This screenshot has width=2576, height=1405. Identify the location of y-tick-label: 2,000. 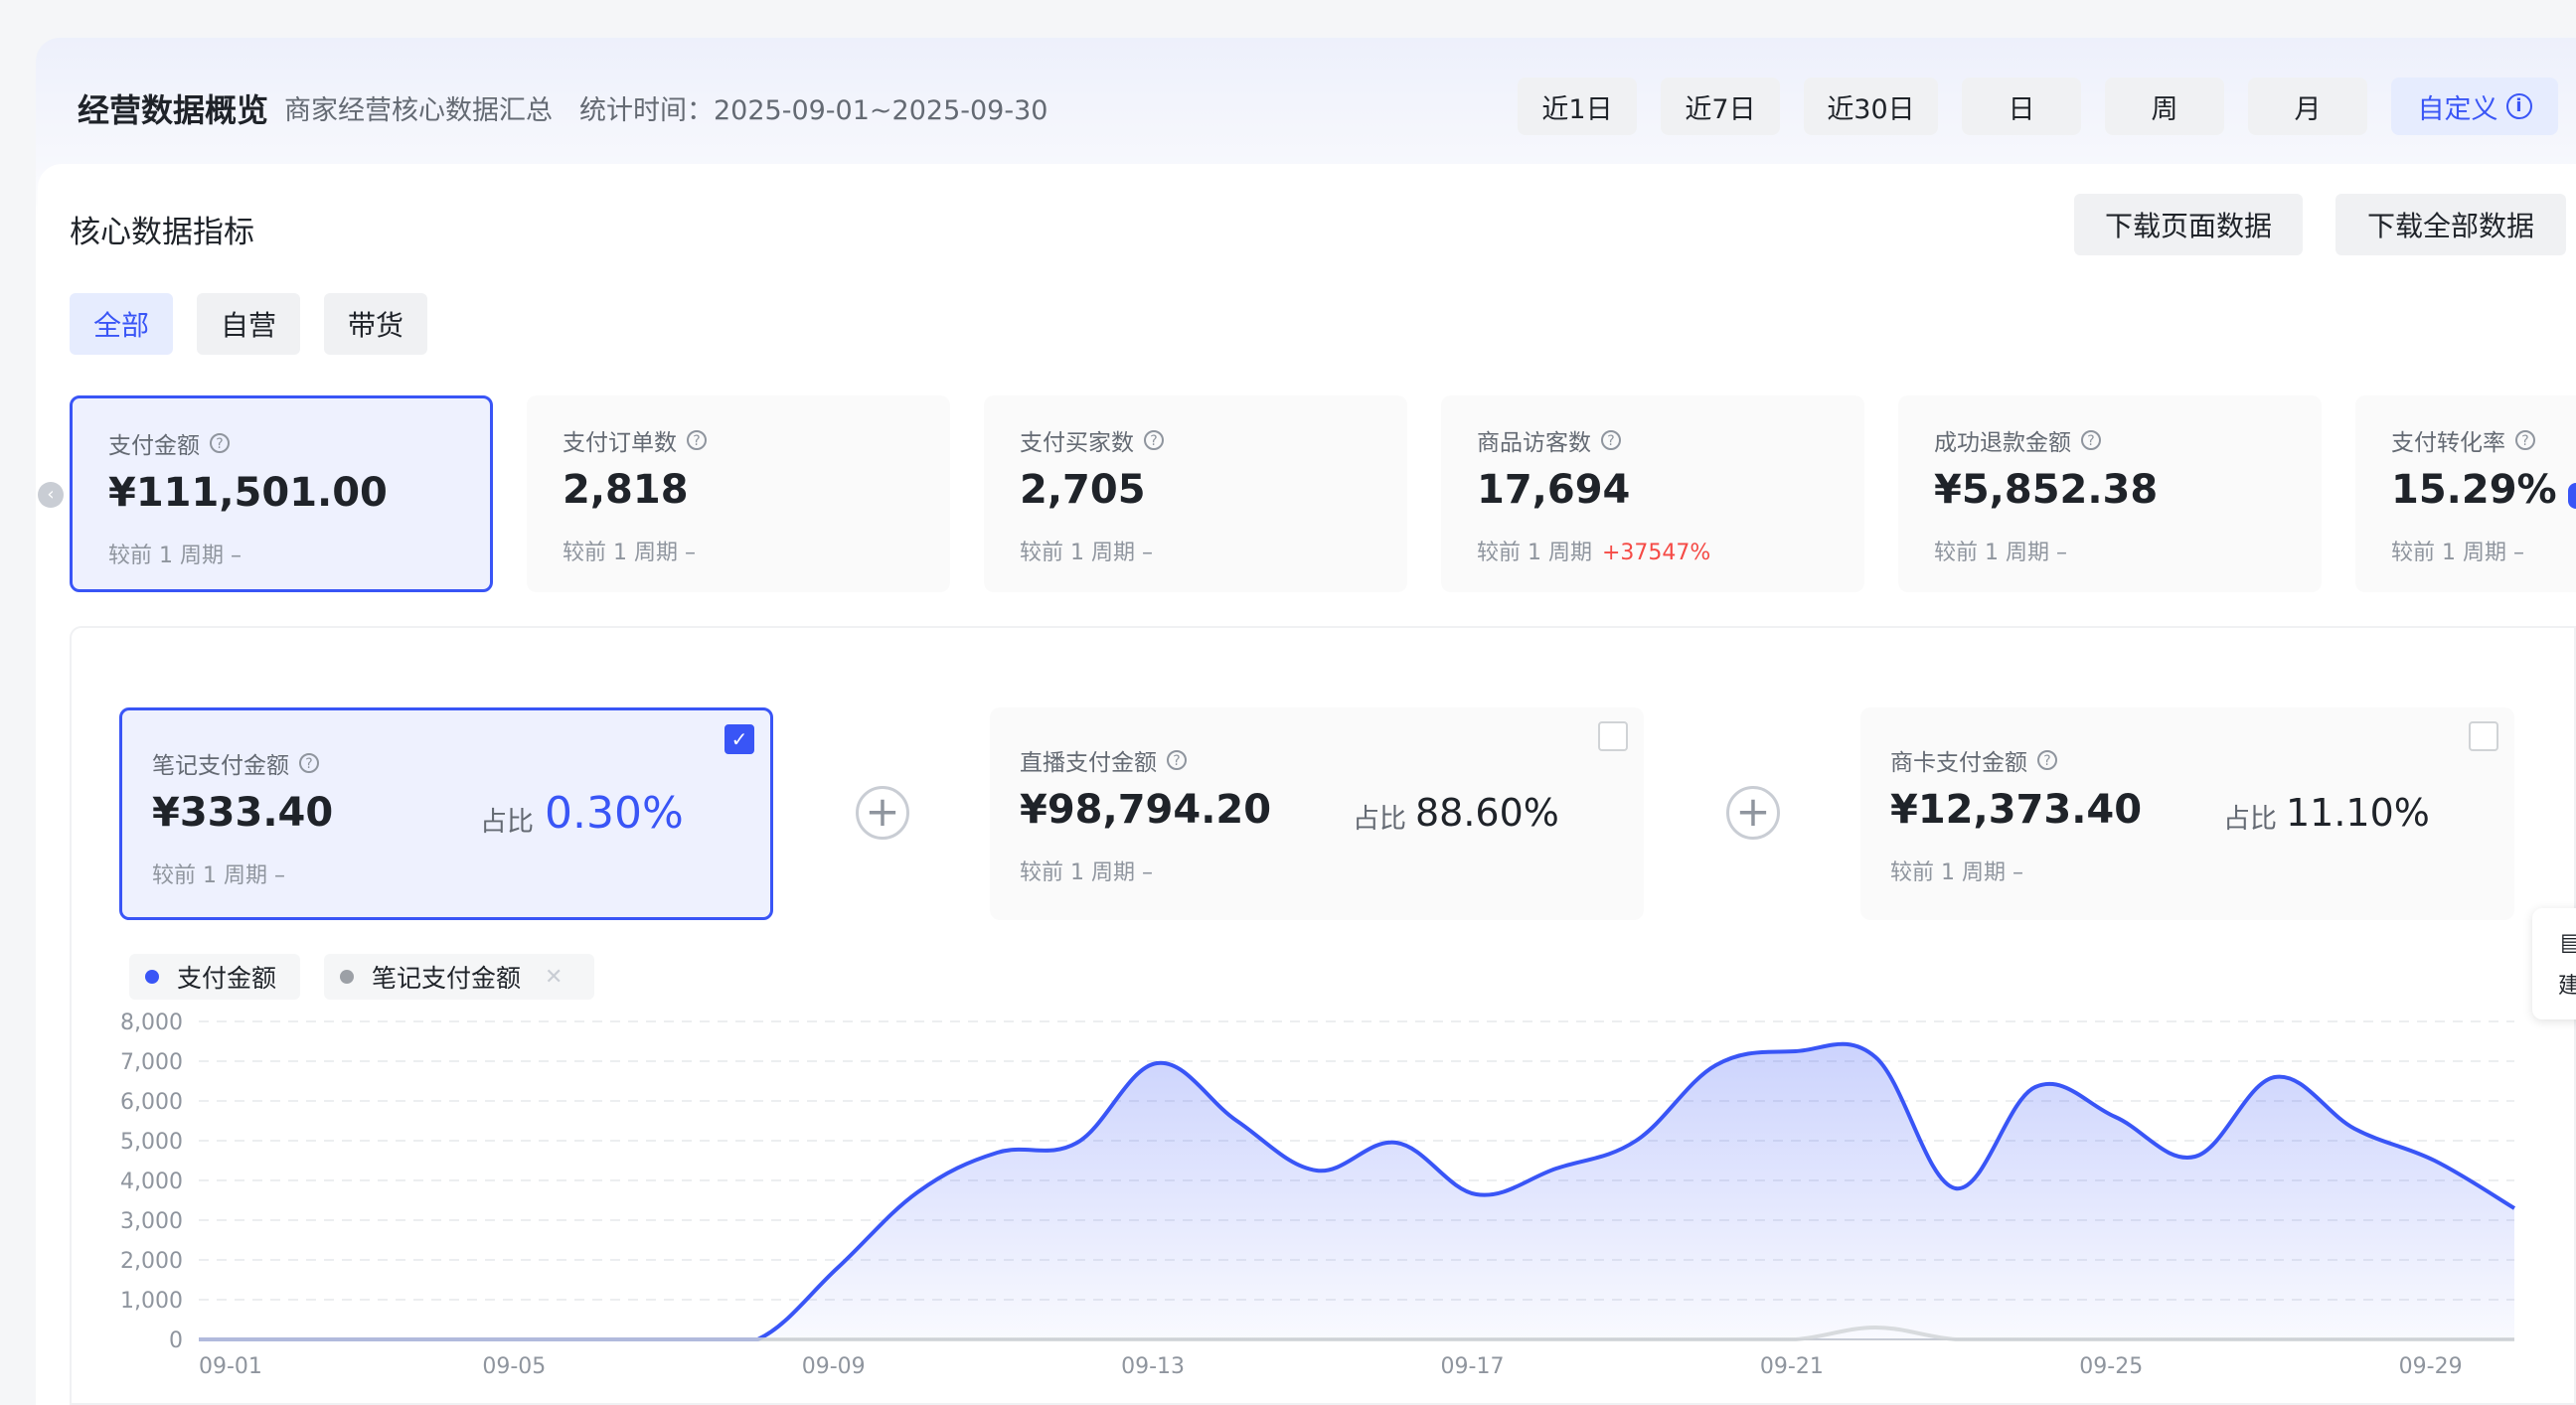
(151, 1261).